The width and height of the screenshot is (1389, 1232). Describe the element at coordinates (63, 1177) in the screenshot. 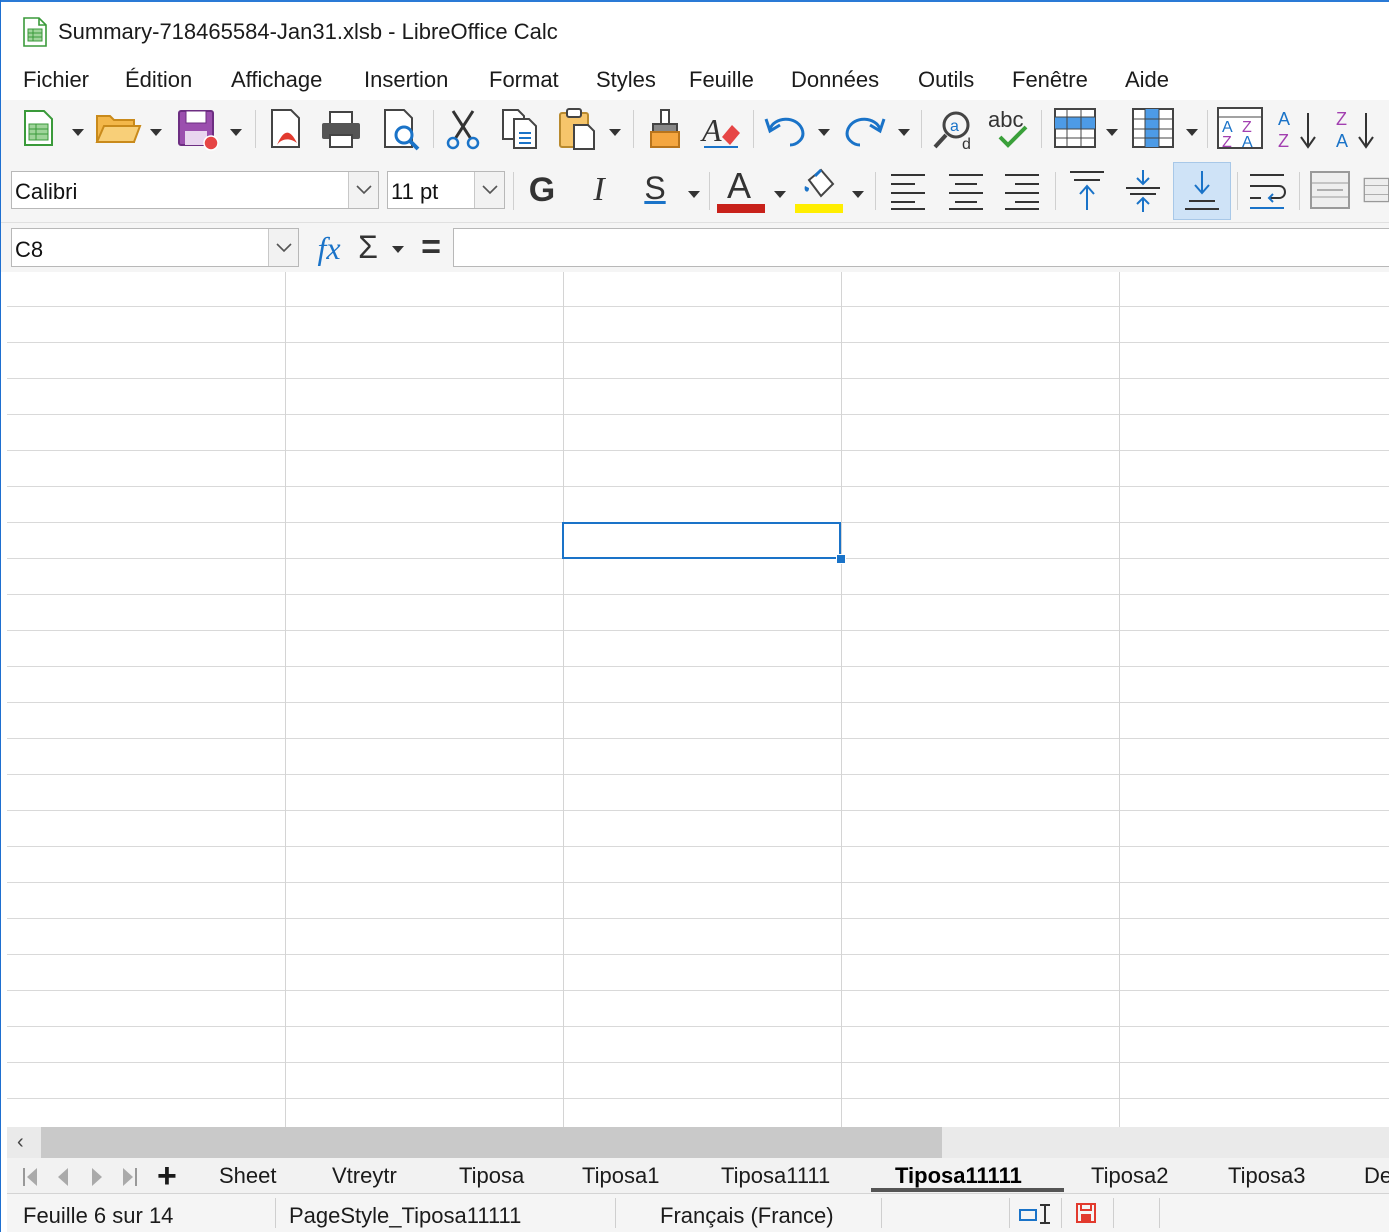

I see `previous-sheet-icon` at that location.